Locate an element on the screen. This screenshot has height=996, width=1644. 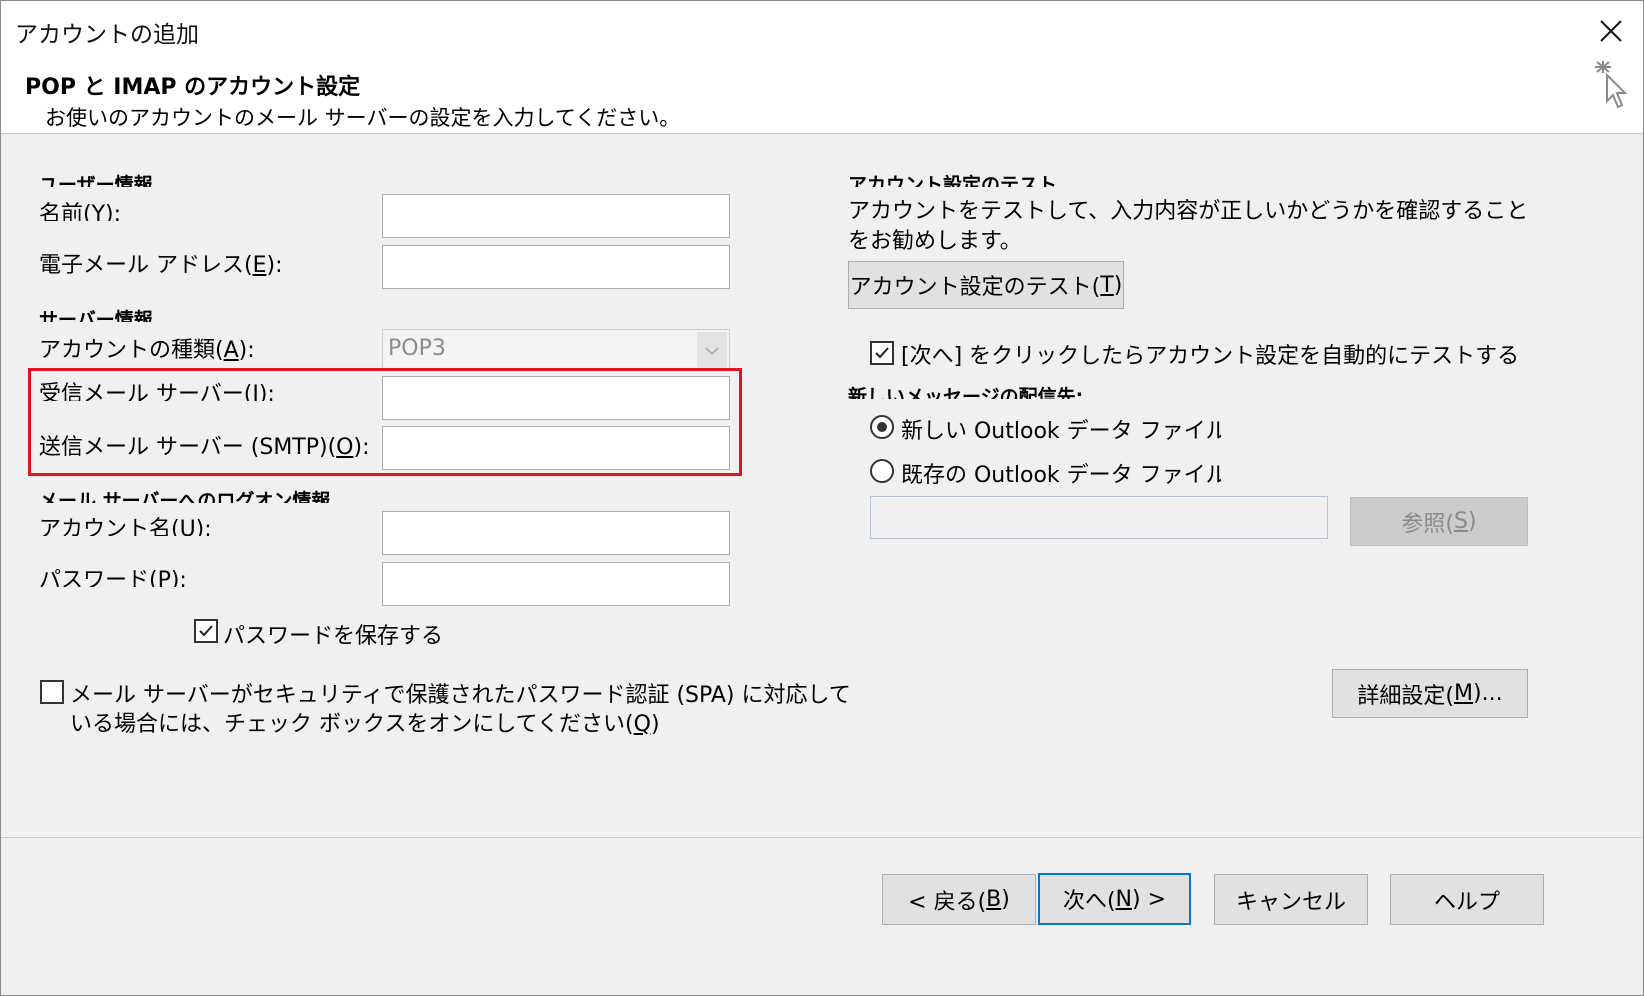
account-type-label-suffix: ): is located at coordinates (246, 350).